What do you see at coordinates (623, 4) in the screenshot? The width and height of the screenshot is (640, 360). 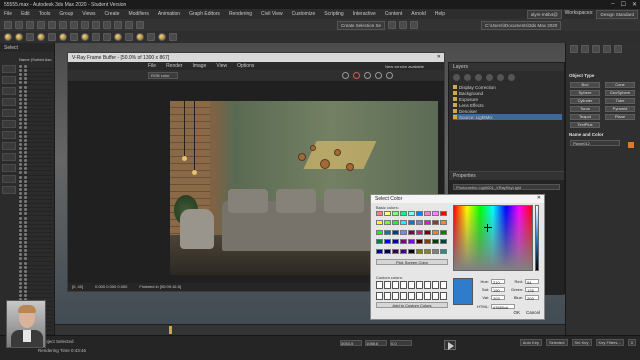 I see `maximize-icon: ☐` at bounding box center [623, 4].